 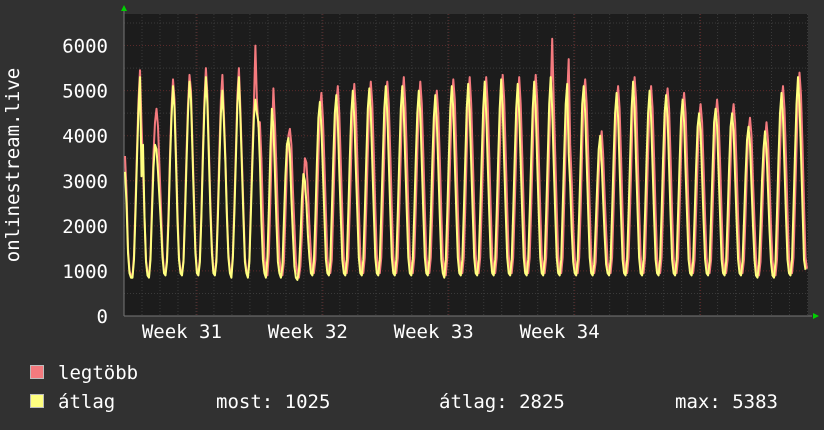 I want to click on x-tick-label: Week 31, so click(x=182, y=332).